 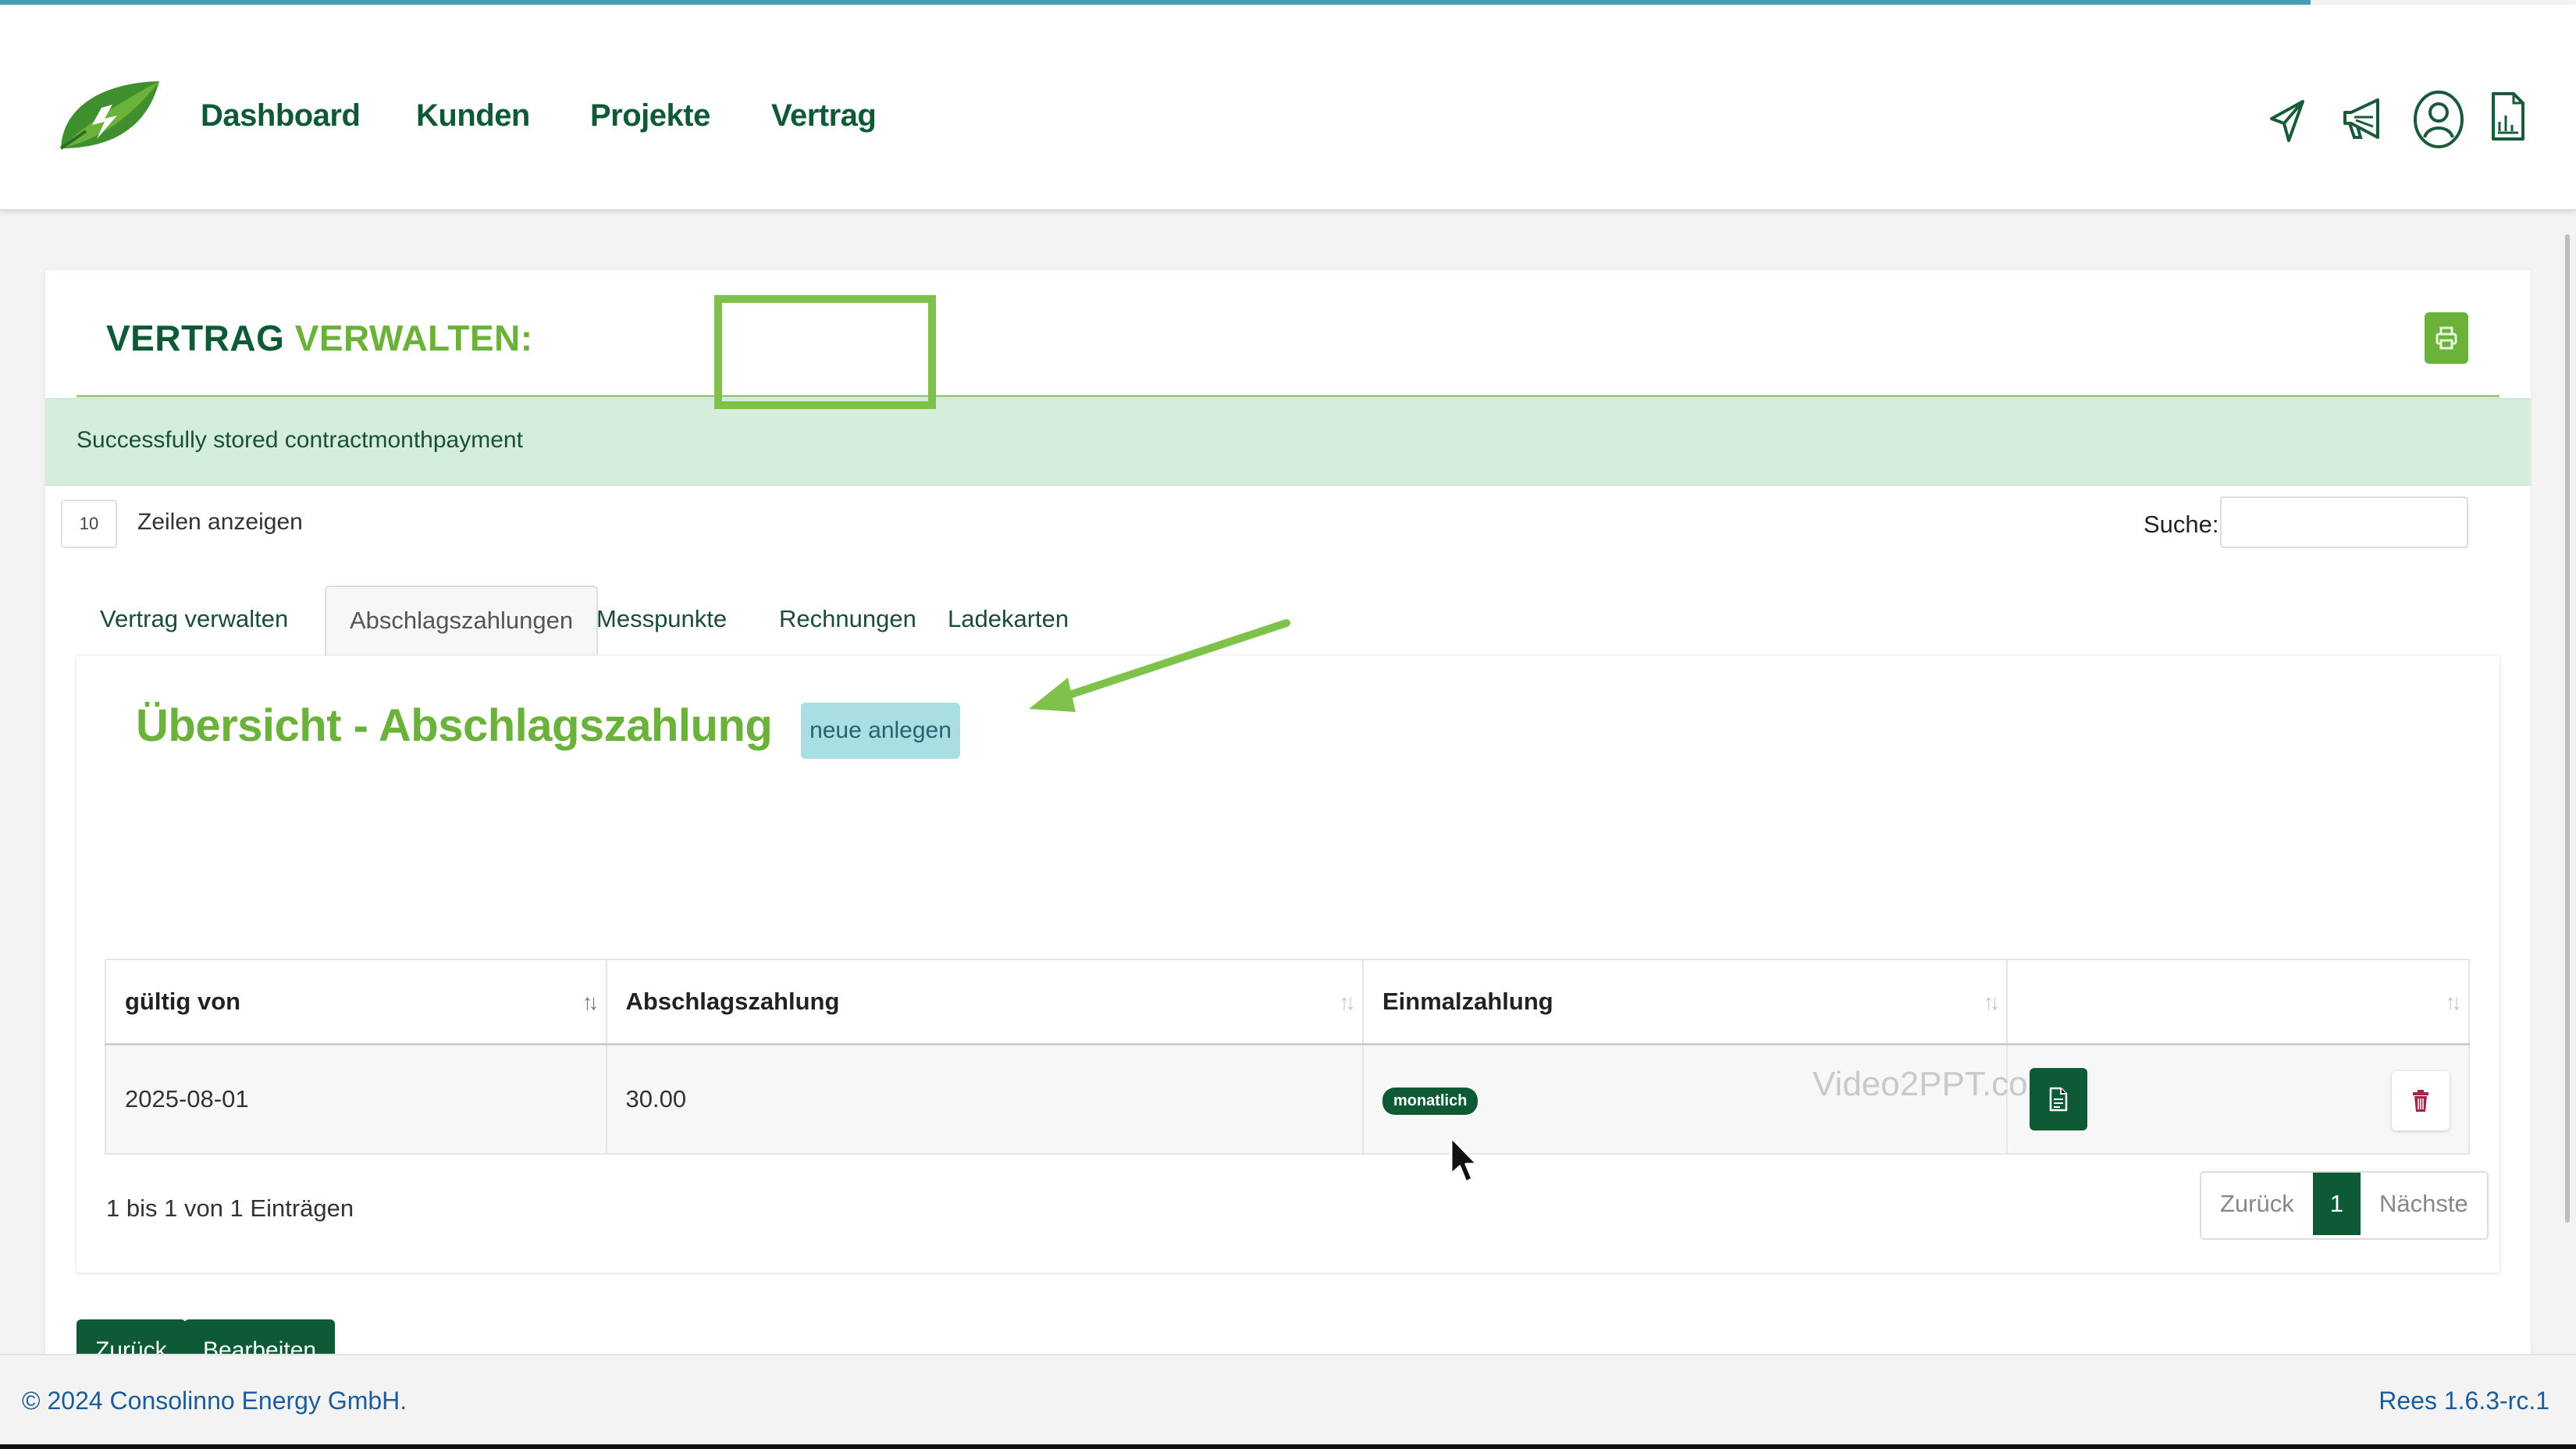 What do you see at coordinates (880, 731) in the screenshot?
I see `new-entry-button: neue anlegen` at bounding box center [880, 731].